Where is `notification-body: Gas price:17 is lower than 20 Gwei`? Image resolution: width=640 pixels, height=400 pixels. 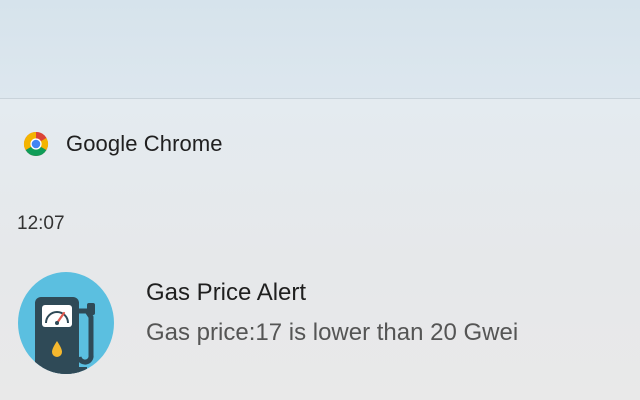 notification-body: Gas price:17 is lower than 20 Gwei is located at coordinates (332, 332).